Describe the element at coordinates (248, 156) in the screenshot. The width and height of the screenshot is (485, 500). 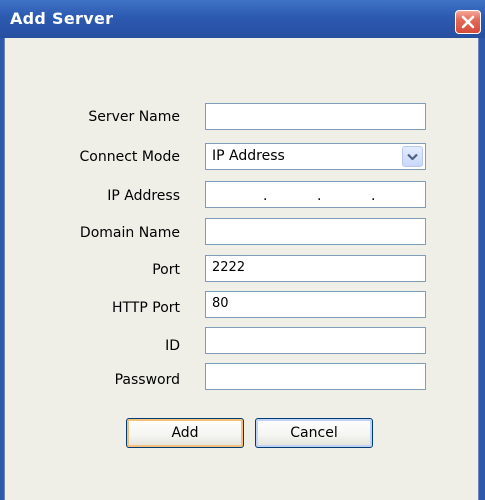
I see `connect-mode-value: IP Address` at that location.